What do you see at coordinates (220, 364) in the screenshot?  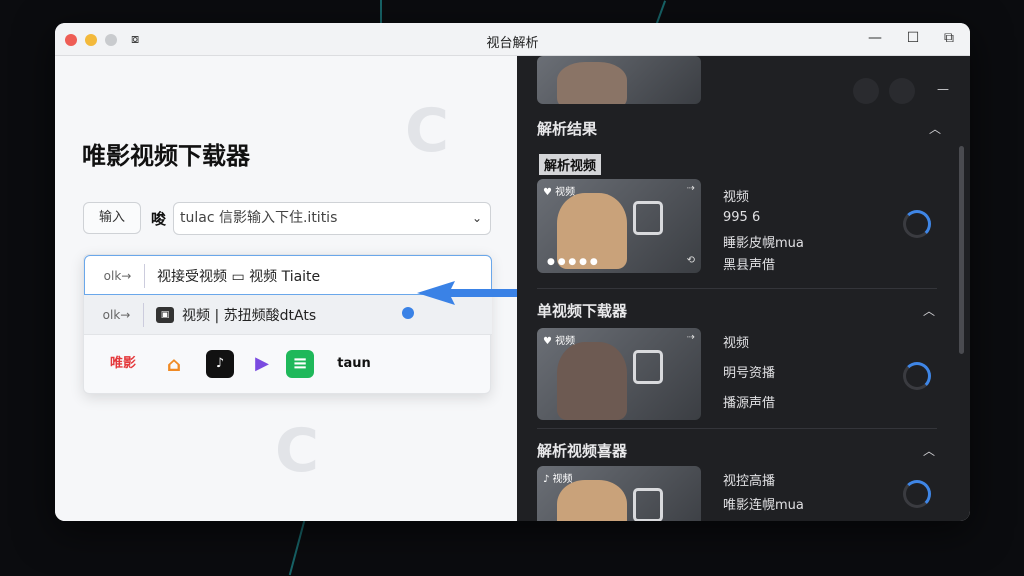 I see `tiktok-logo-icon: ♪` at bounding box center [220, 364].